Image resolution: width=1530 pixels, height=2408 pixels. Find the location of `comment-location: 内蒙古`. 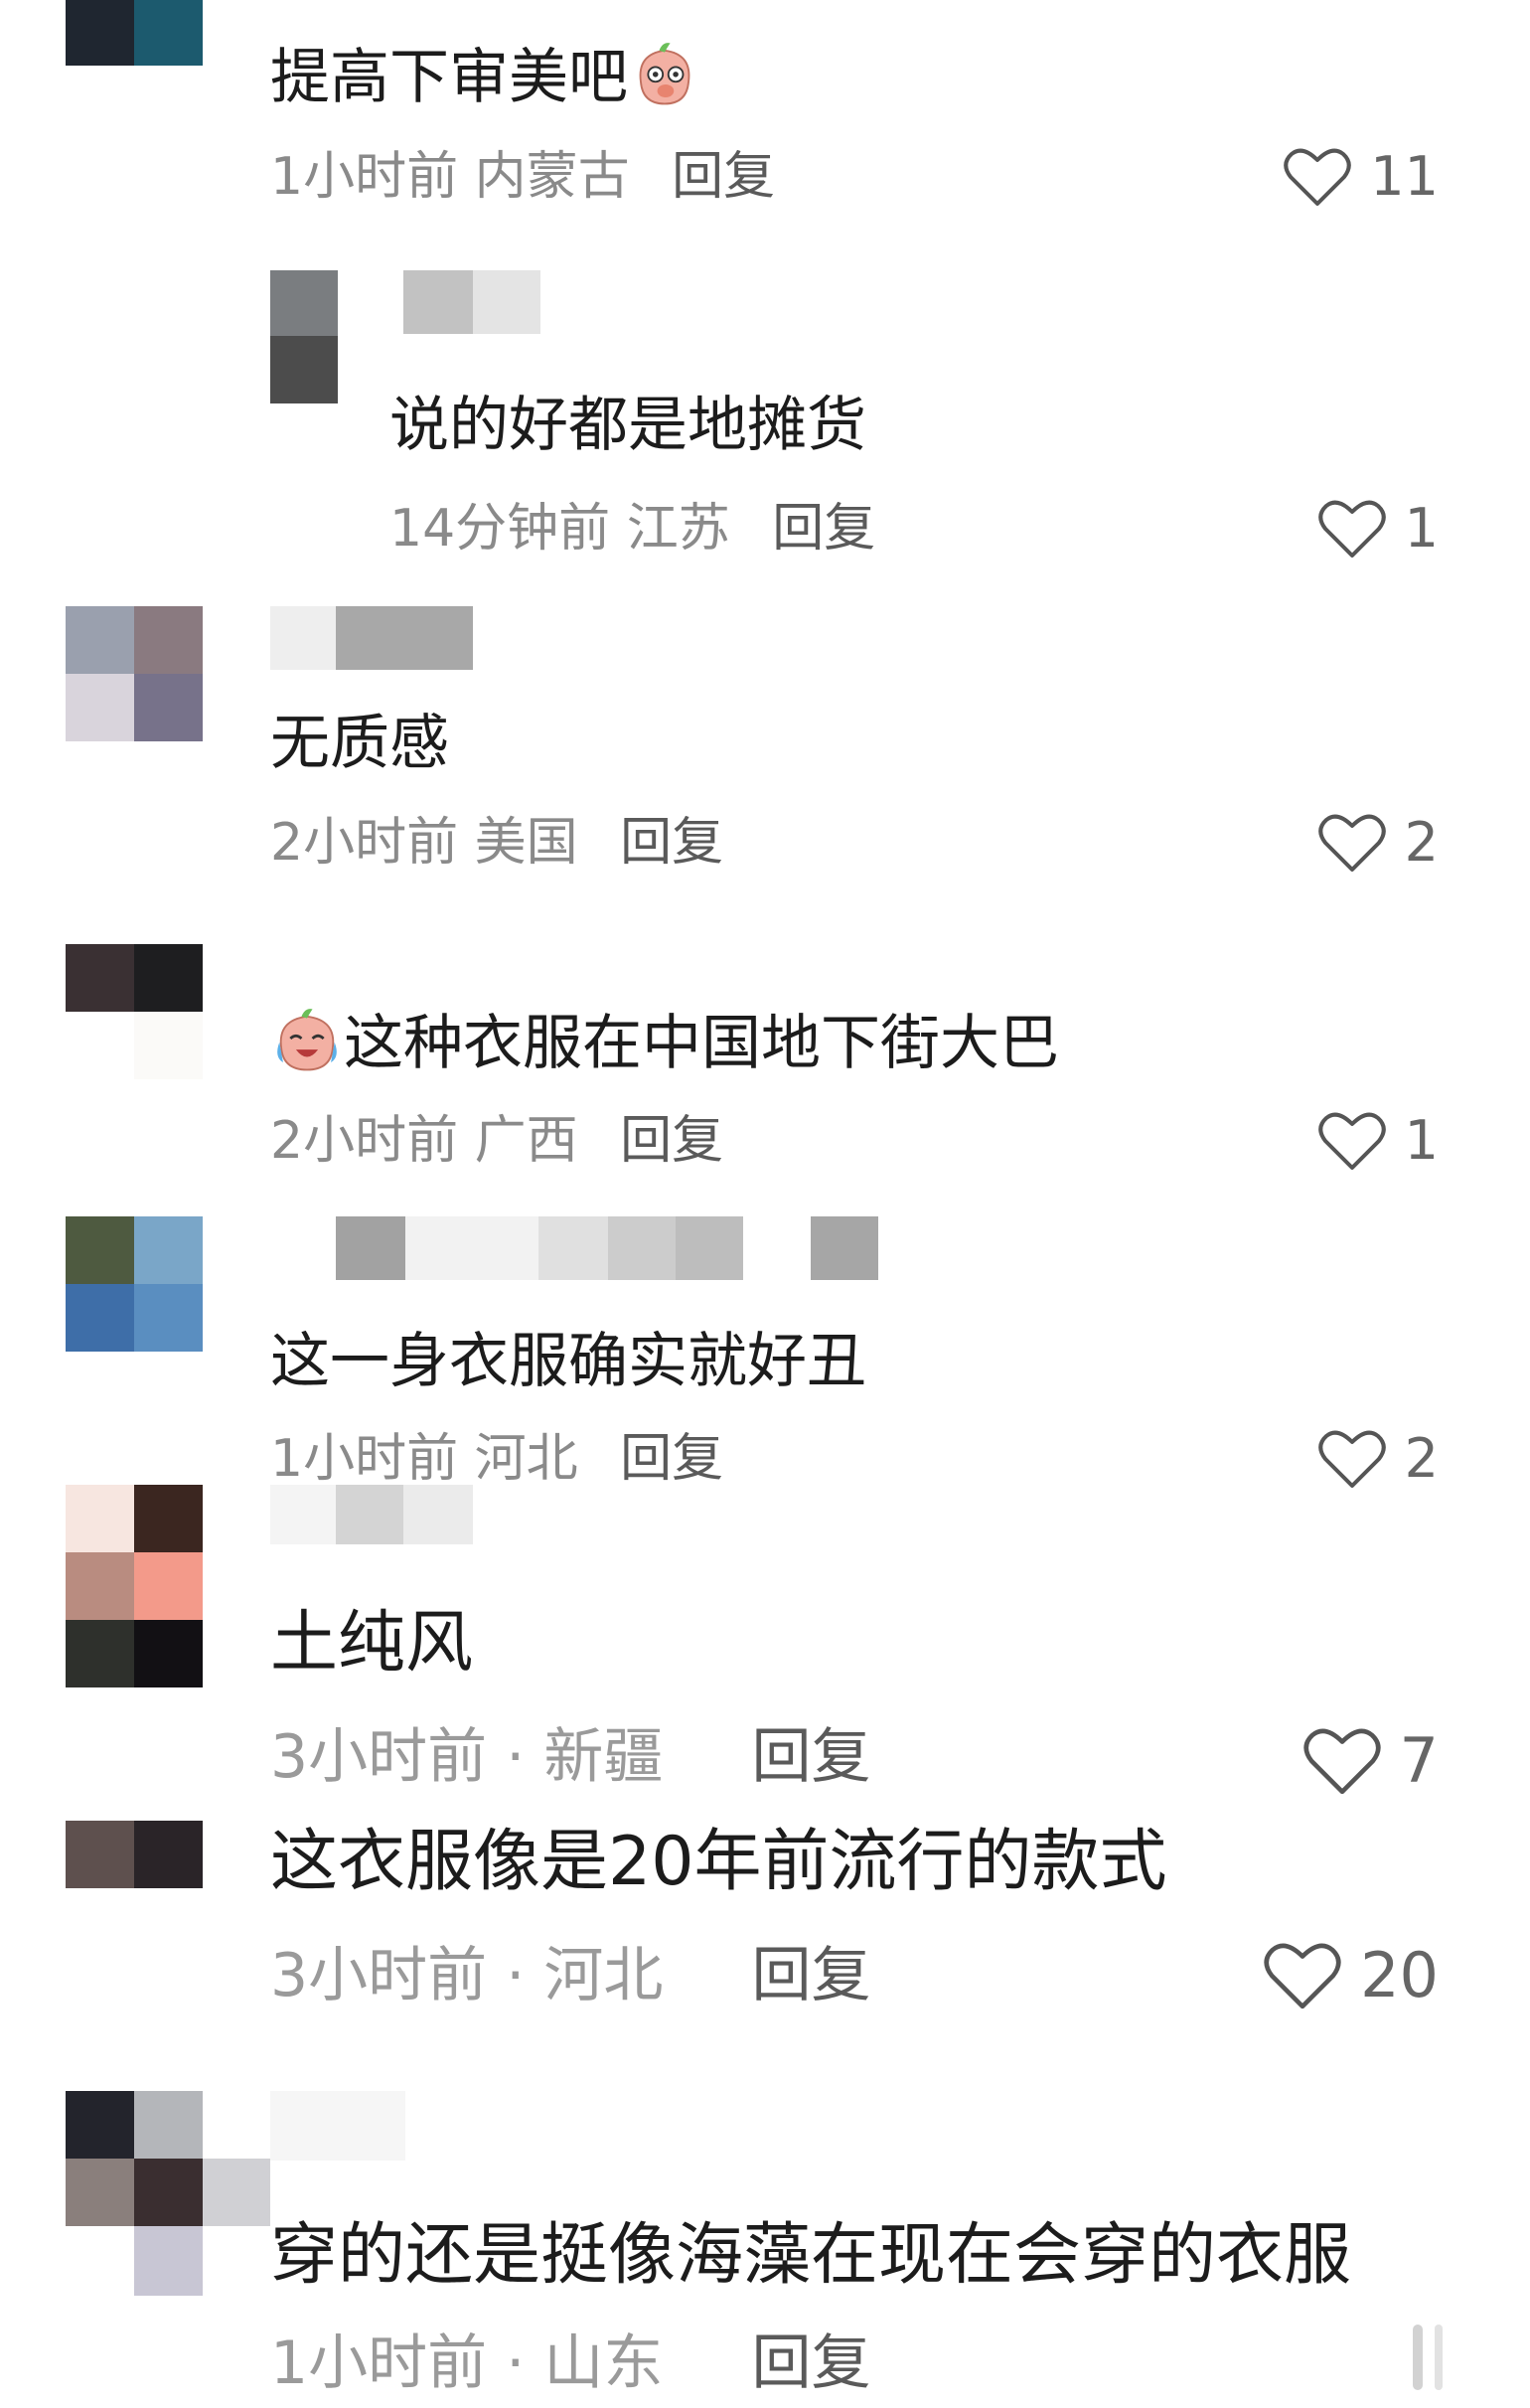

comment-location: 内蒙古 is located at coordinates (552, 177).